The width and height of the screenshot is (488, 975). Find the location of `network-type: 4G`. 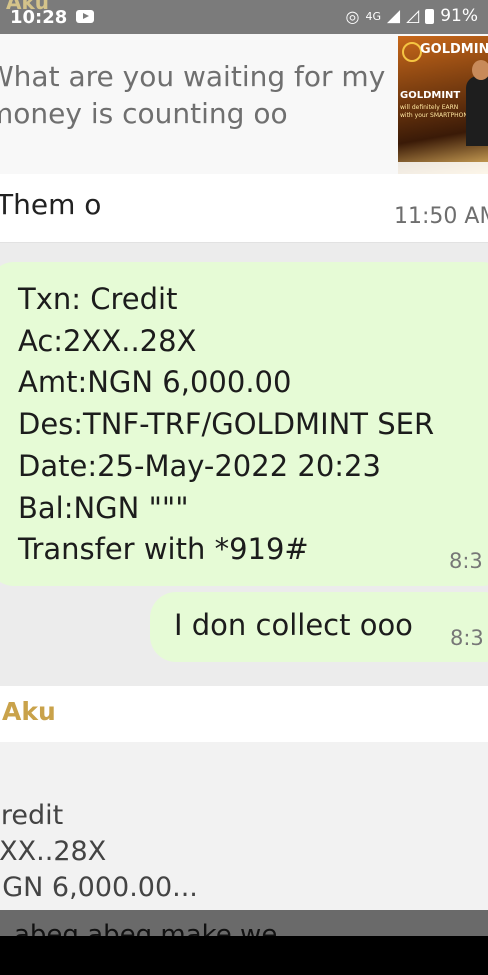

network-type: 4G is located at coordinates (373, 16).